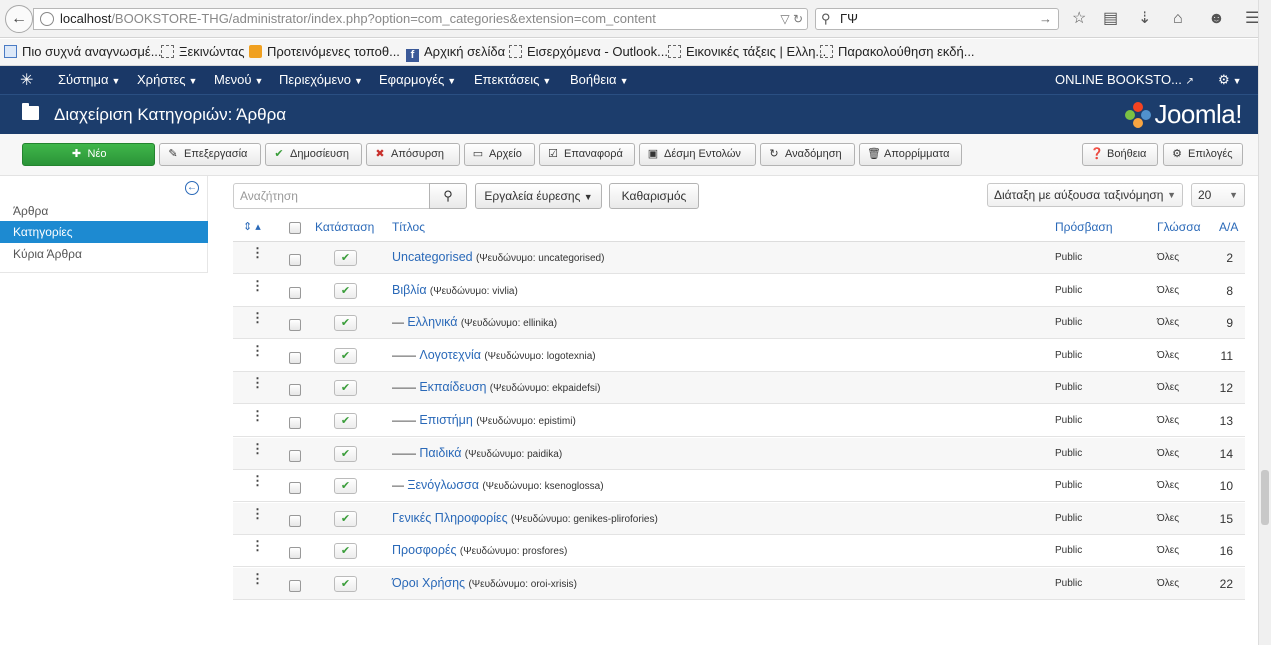  What do you see at coordinates (104, 232) in the screenshot?
I see `sidebar-item-categories: Κατηγορίες` at bounding box center [104, 232].